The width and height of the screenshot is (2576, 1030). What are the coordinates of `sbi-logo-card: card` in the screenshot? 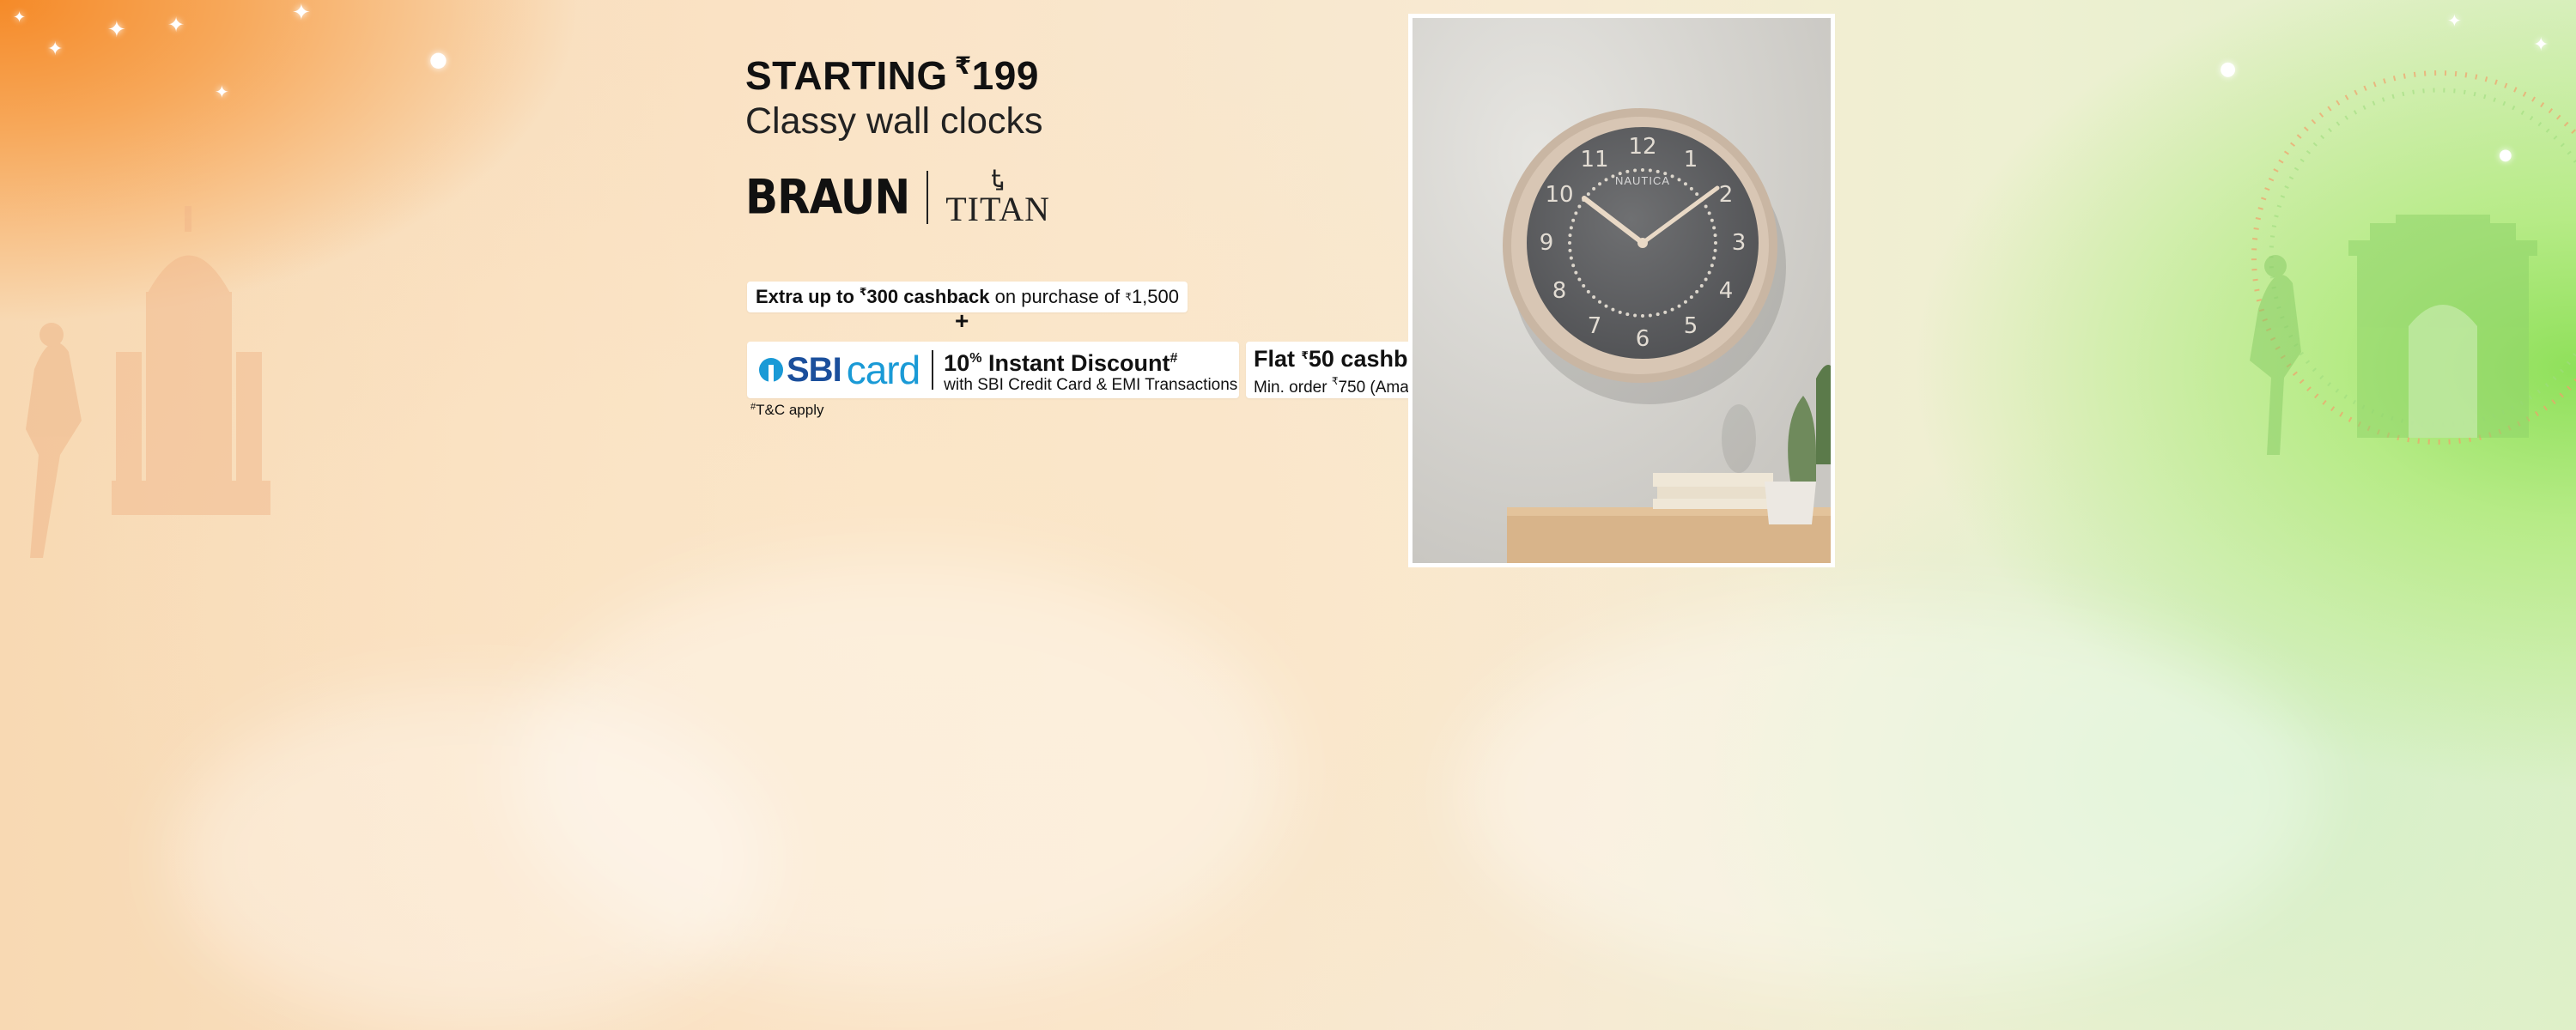 It's located at (883, 370).